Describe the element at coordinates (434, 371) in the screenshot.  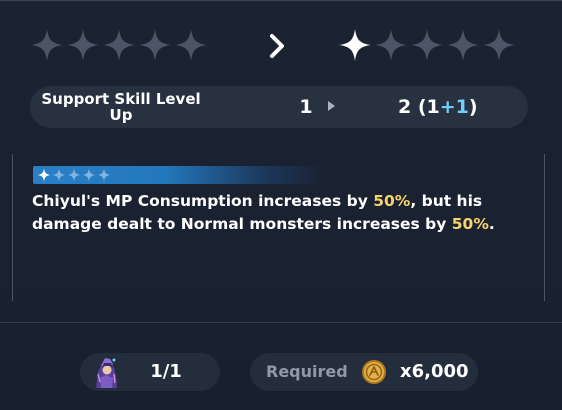
I see `required-cost: x6,000` at that location.